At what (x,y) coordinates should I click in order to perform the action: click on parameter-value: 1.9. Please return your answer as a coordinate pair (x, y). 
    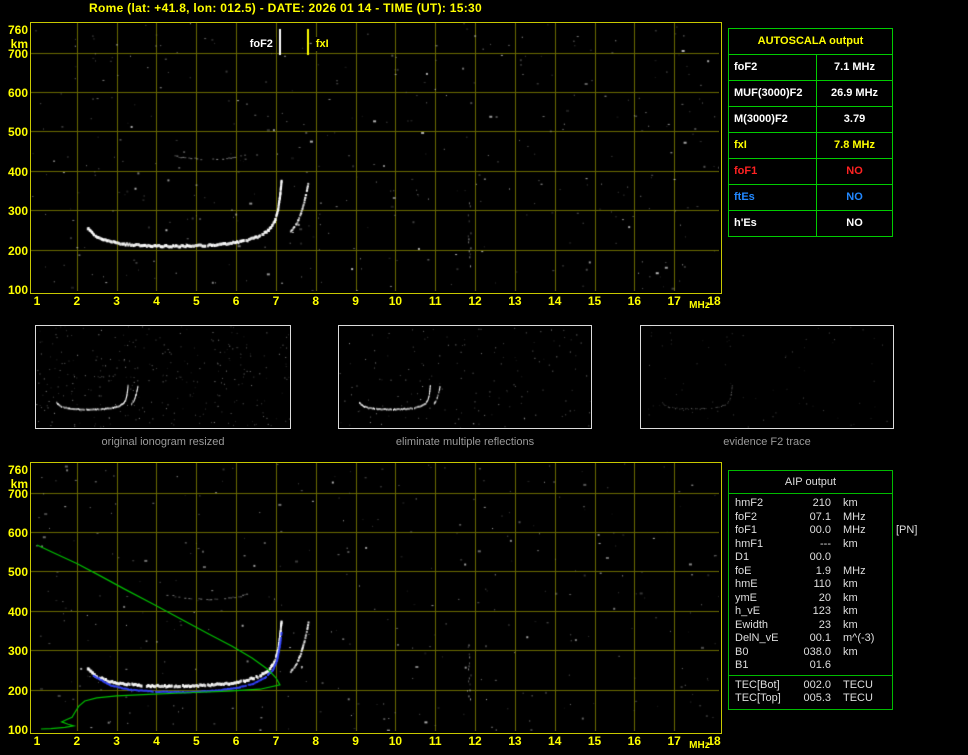
    Looking at the image, I should click on (823, 570).